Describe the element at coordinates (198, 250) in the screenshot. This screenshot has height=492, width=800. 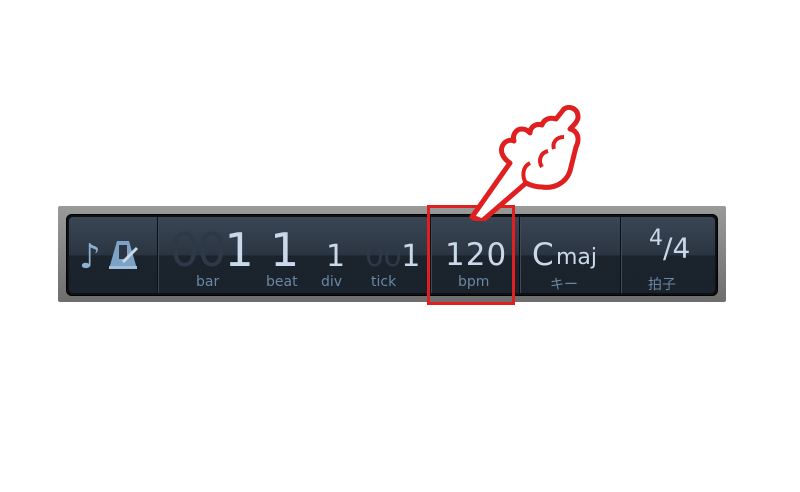
I see `bar-leading-zeros: 00` at that location.